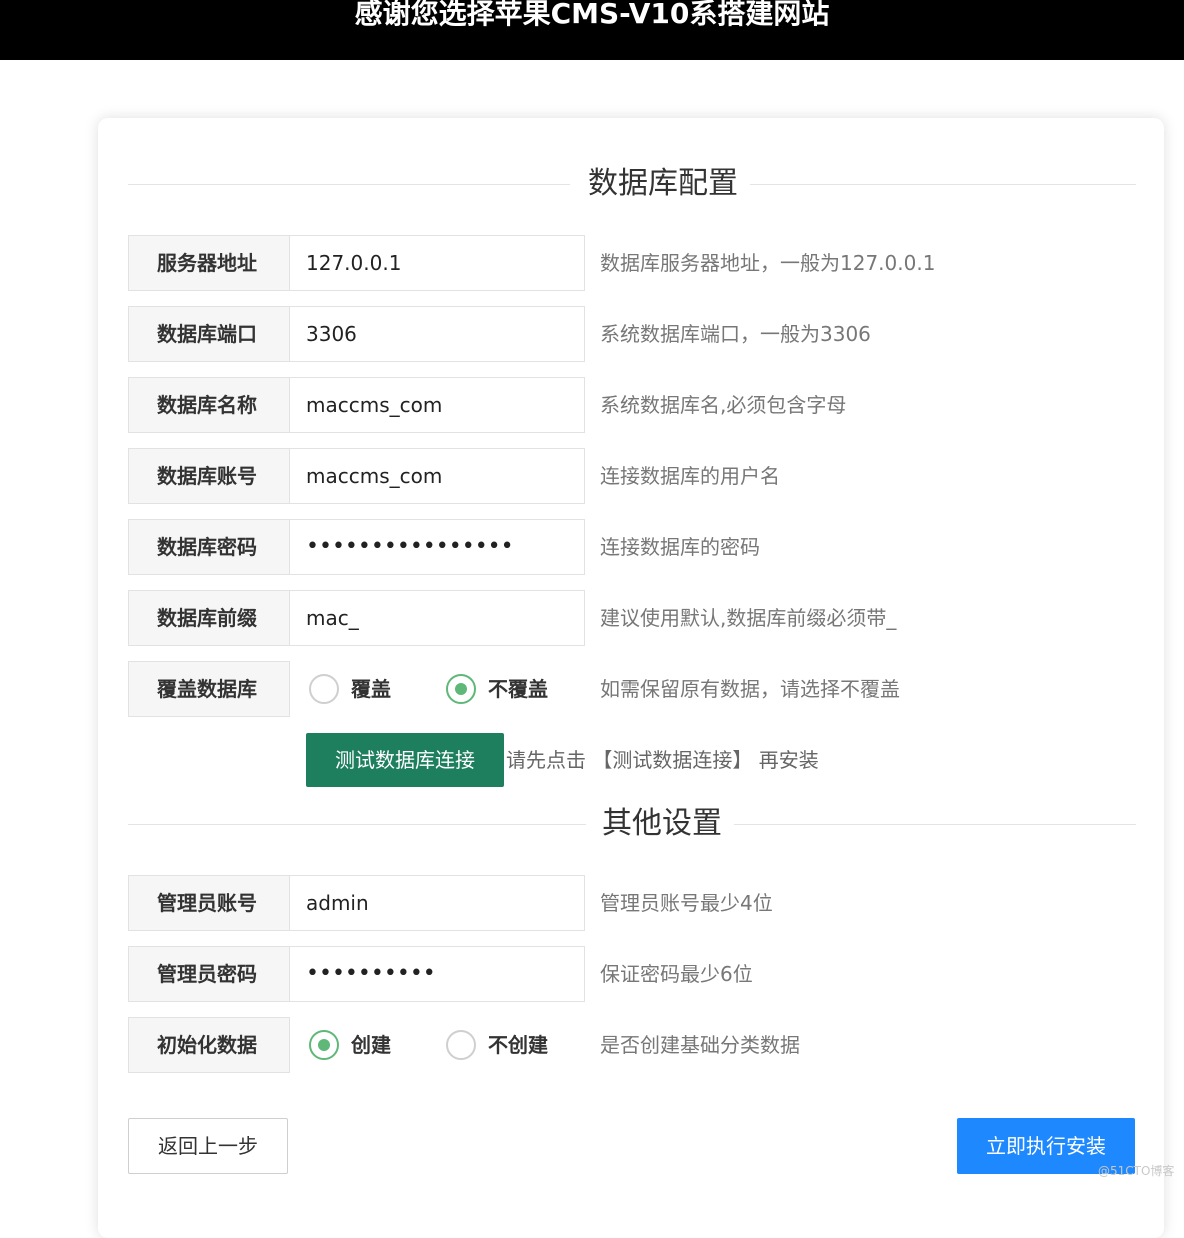  What do you see at coordinates (690, 476) in the screenshot?
I see `dbuser-hint: 连接数据库的用户名` at bounding box center [690, 476].